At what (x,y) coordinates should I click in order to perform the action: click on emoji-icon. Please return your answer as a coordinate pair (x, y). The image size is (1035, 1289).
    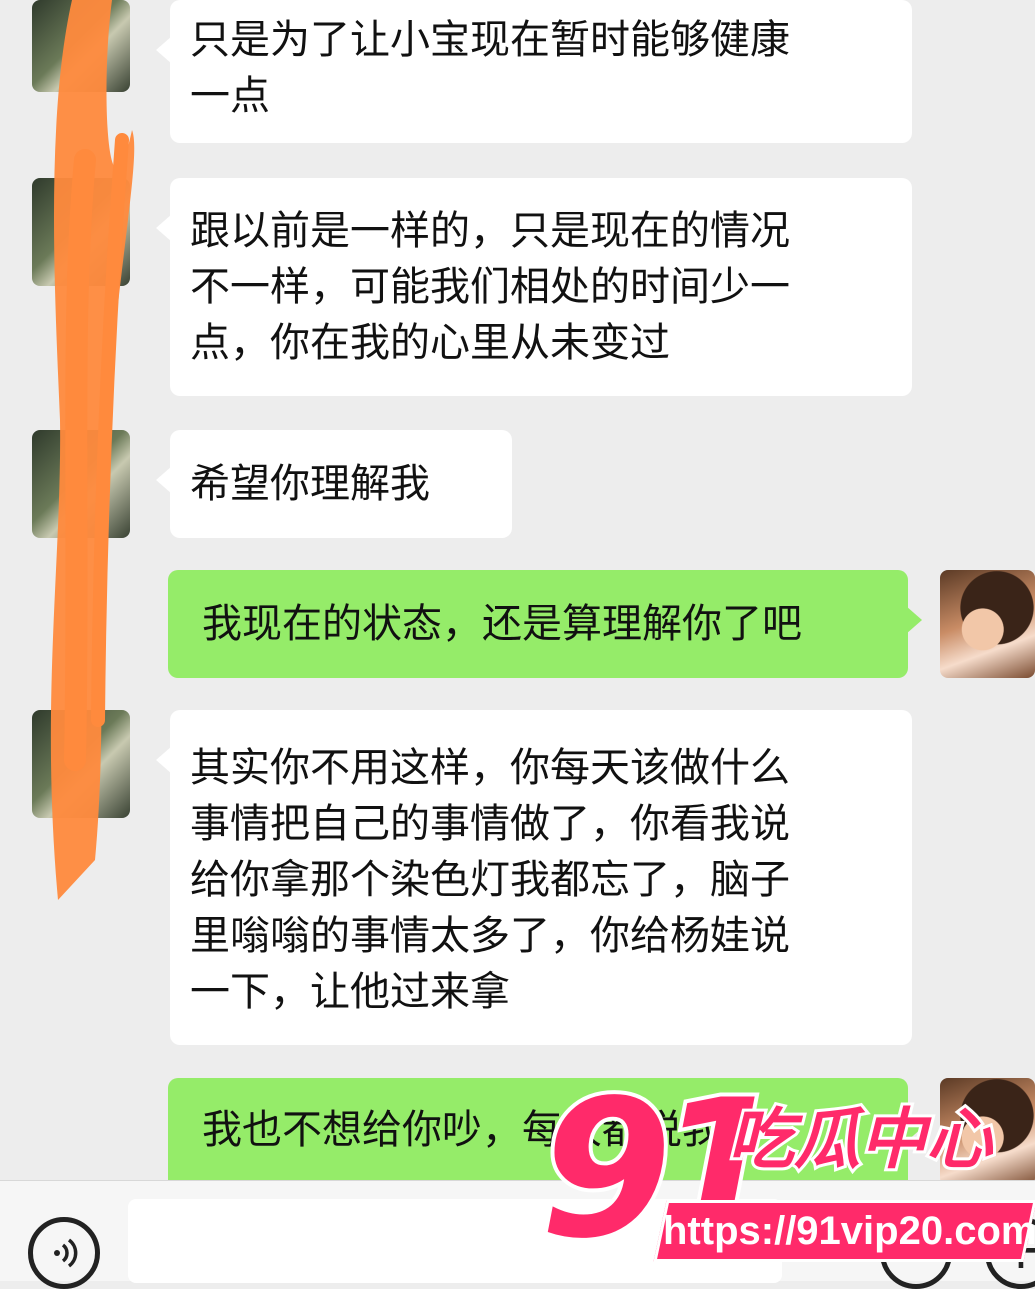
    Looking at the image, I should click on (916, 1253).